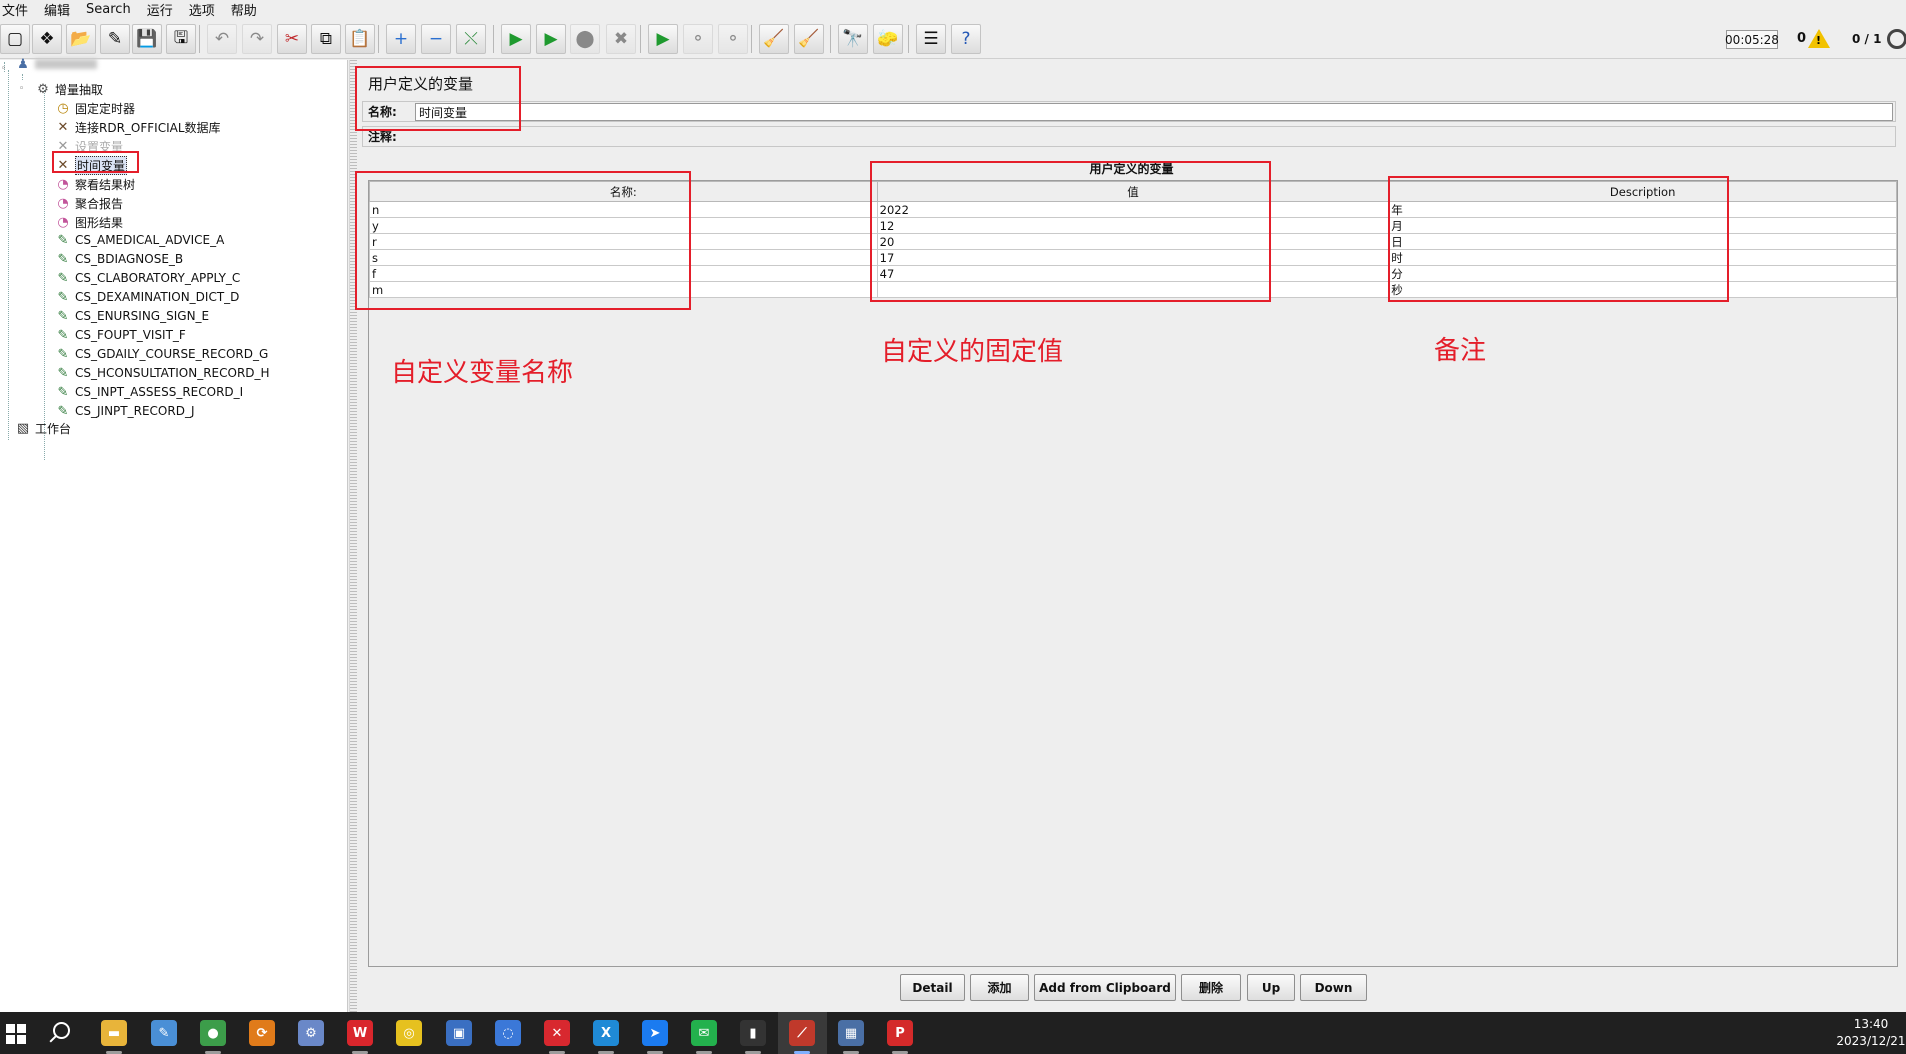 The height and width of the screenshot is (1054, 1906). I want to click on calculator-icon: ▦, so click(851, 1033).